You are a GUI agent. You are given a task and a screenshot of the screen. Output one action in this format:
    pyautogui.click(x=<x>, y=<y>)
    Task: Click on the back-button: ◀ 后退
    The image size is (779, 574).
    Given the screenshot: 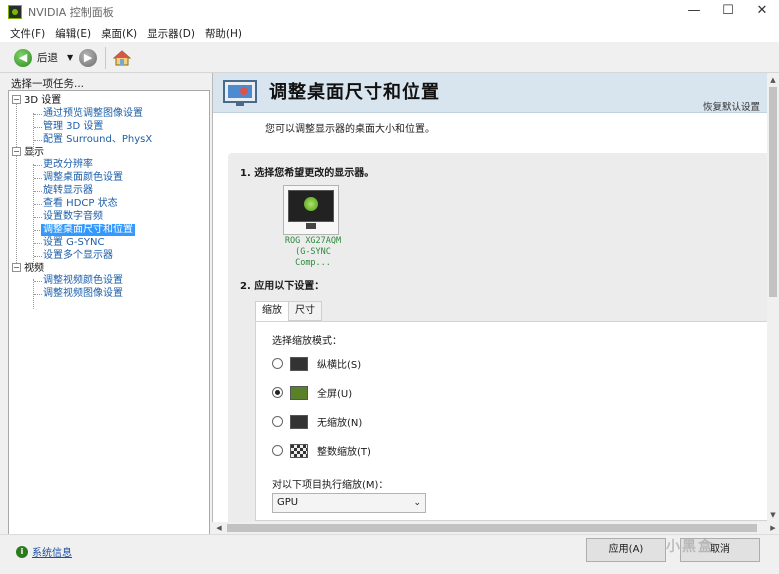 What is the action you would take?
    pyautogui.click(x=36, y=57)
    